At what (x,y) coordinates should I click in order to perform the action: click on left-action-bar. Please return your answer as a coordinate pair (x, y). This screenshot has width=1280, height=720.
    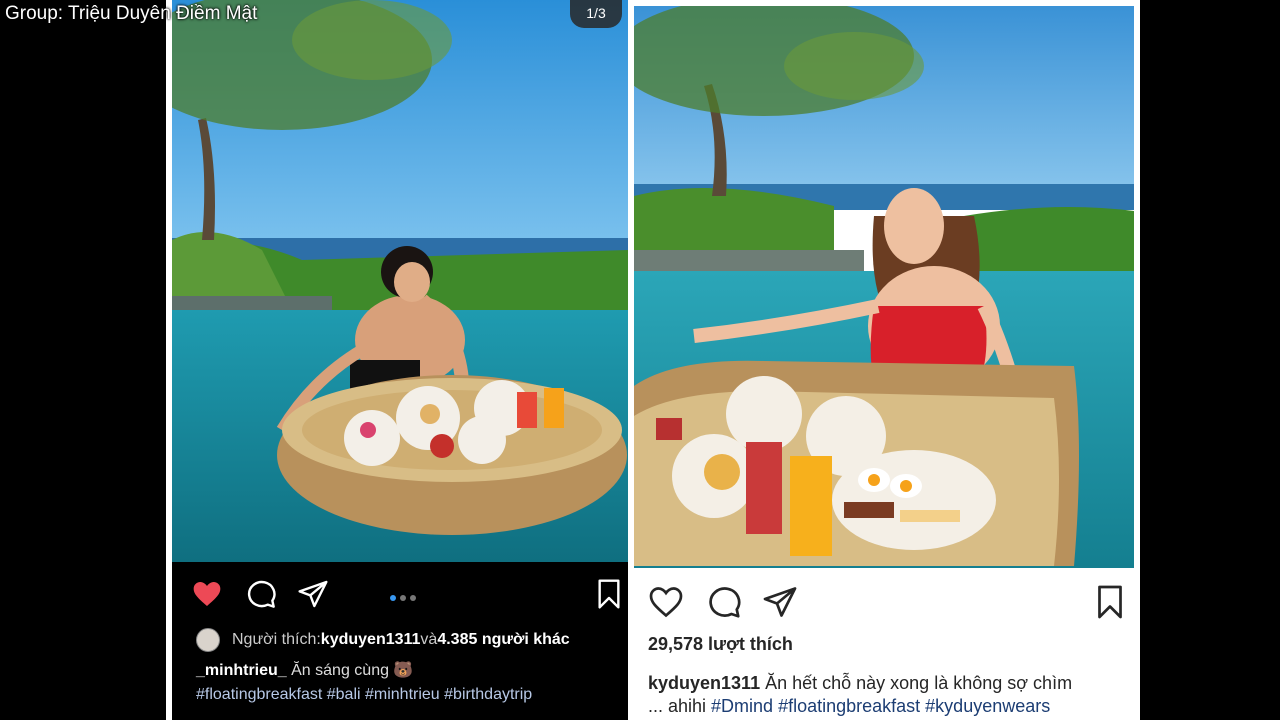
    Looking at the image, I should click on (400, 593).